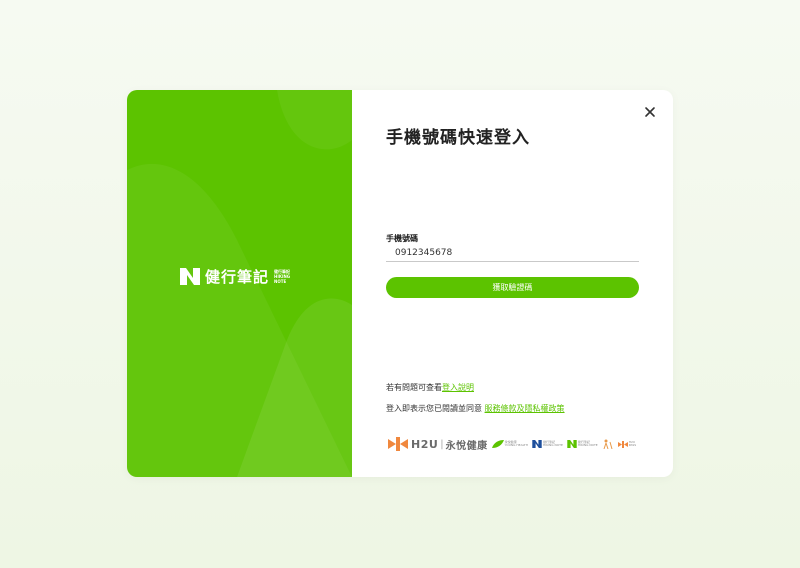 The image size is (800, 568). I want to click on login-help-link: 登入說明, so click(458, 387).